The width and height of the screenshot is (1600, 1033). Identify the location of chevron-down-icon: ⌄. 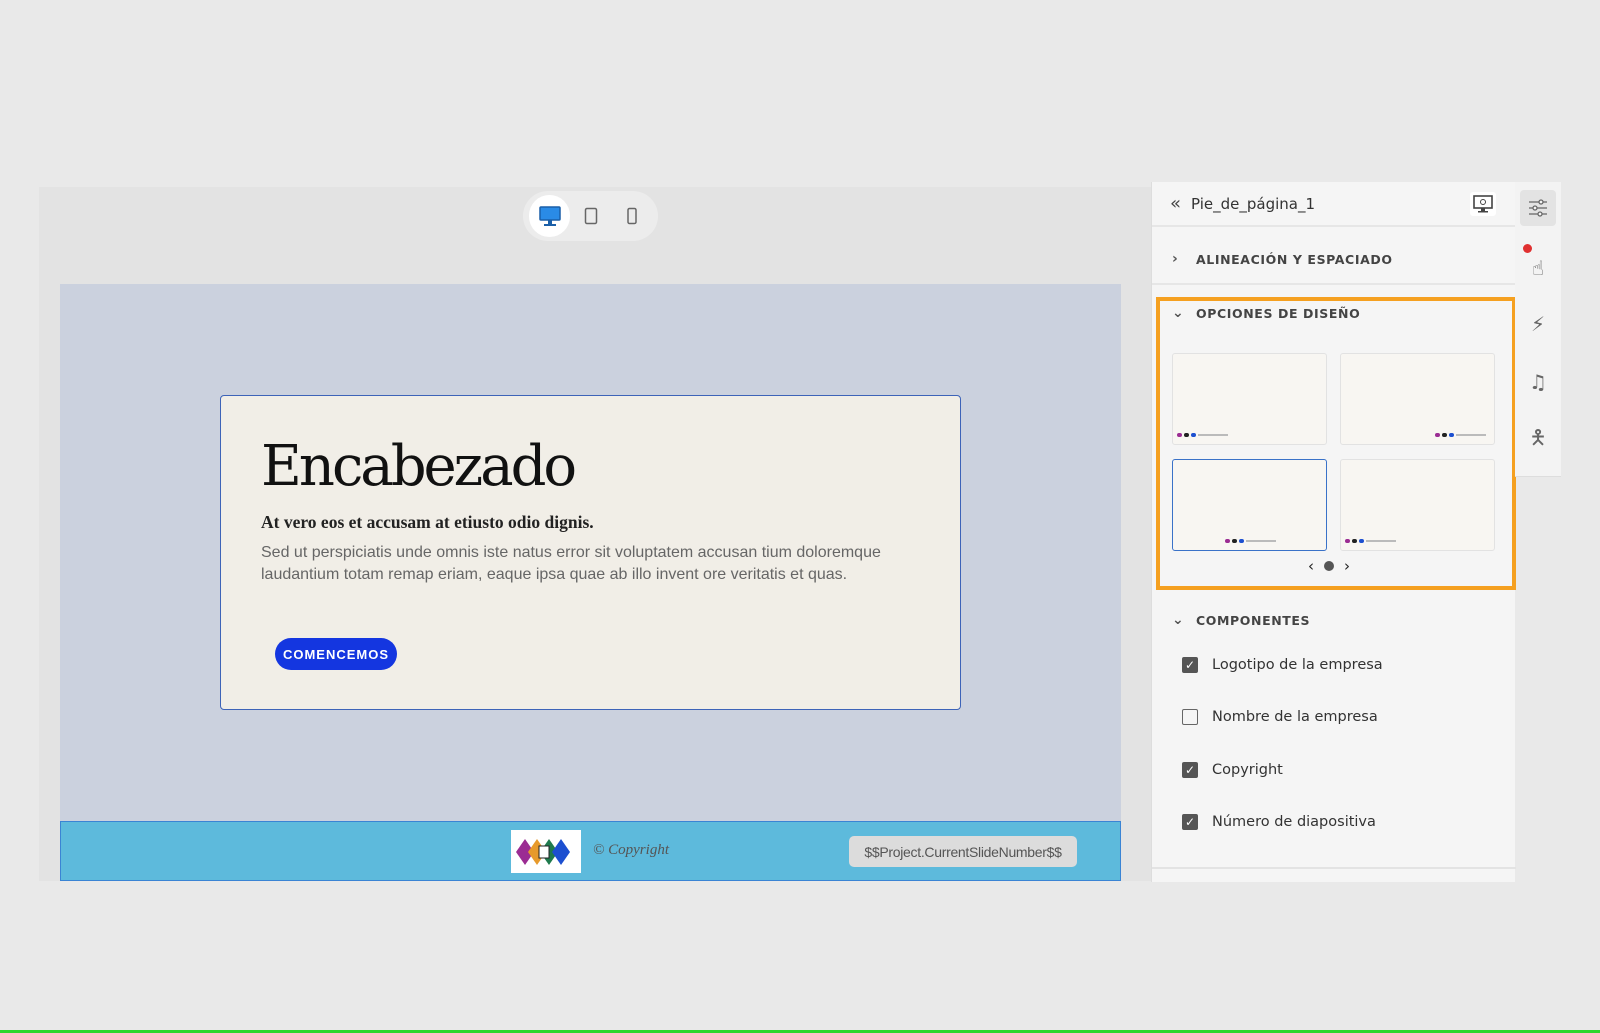
(1178, 620).